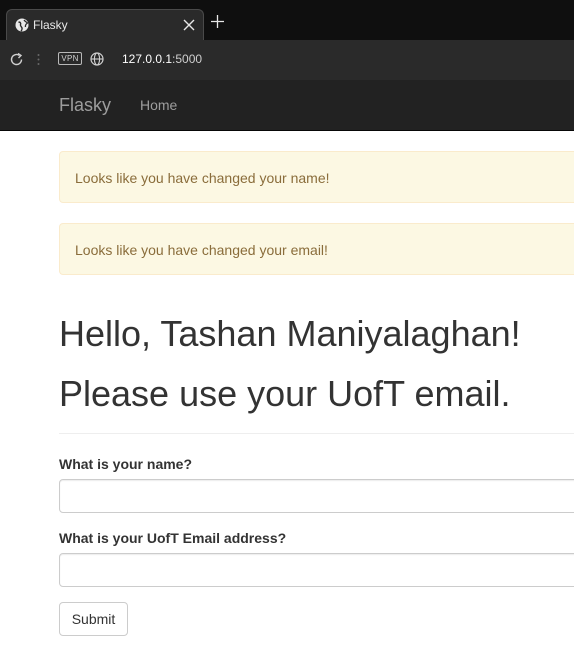  What do you see at coordinates (93, 619) in the screenshot?
I see `submit-button: Submit` at bounding box center [93, 619].